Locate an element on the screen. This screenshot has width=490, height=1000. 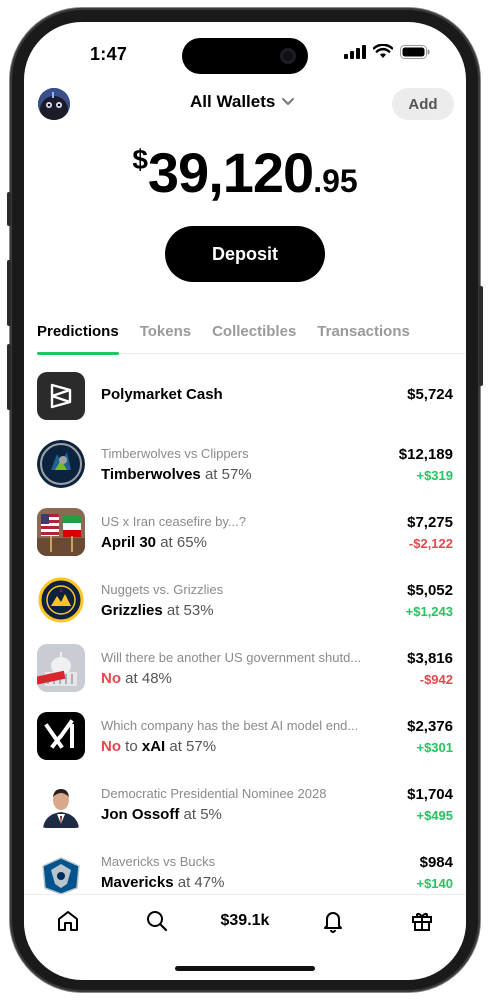
total-balance: $39,120.95 is located at coordinates (245, 172).